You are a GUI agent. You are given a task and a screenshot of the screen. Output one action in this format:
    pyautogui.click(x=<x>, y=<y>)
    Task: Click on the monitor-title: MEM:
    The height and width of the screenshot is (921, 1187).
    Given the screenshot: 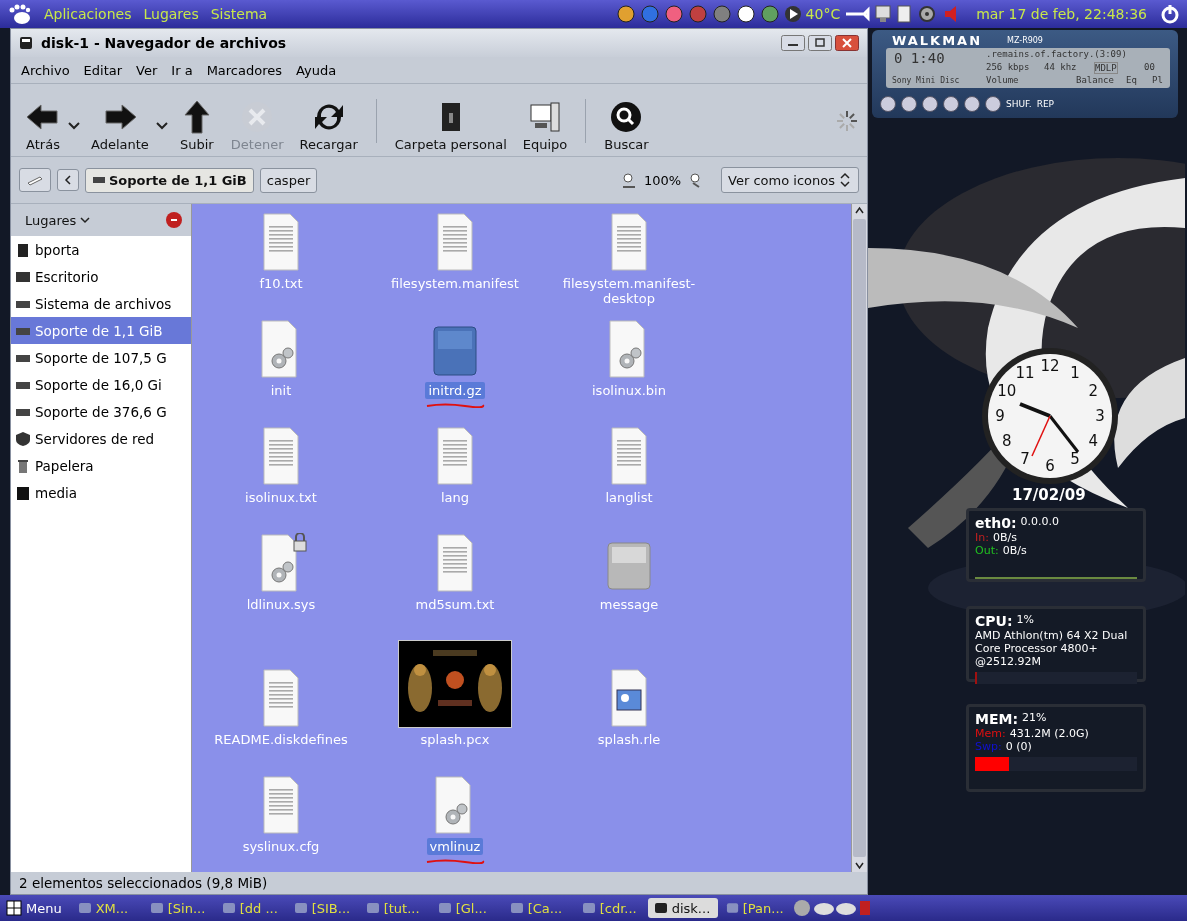 What is the action you would take?
    pyautogui.click(x=997, y=719)
    